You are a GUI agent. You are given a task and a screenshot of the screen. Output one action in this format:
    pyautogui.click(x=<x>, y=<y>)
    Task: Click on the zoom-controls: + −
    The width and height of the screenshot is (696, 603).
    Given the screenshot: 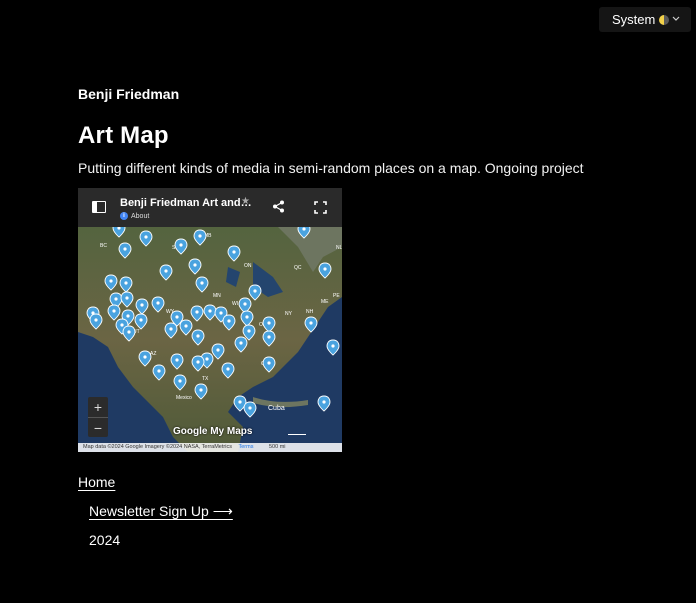 What is the action you would take?
    pyautogui.click(x=98, y=417)
    